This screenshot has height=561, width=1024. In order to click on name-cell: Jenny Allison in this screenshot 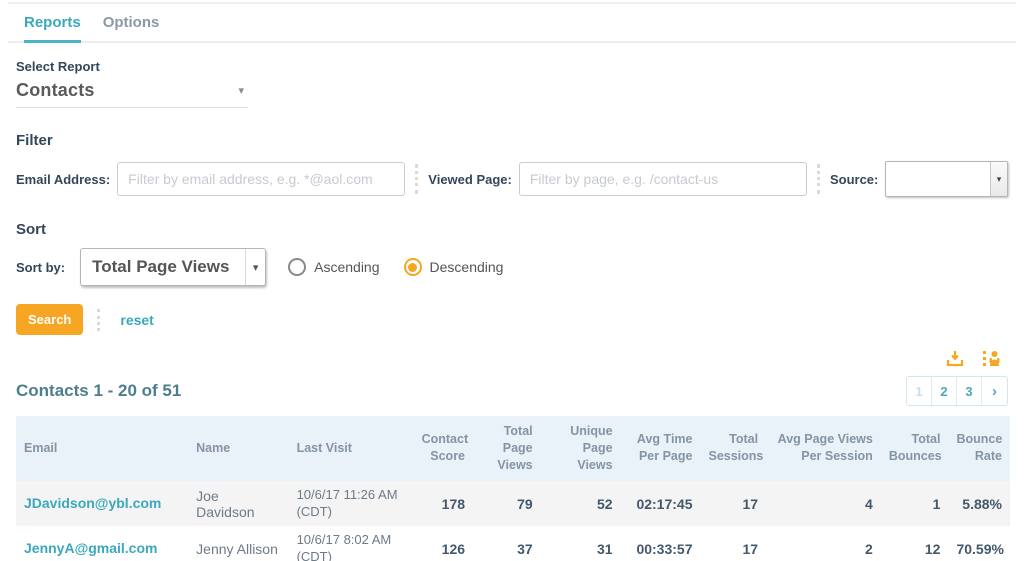, I will do `click(237, 549)`.